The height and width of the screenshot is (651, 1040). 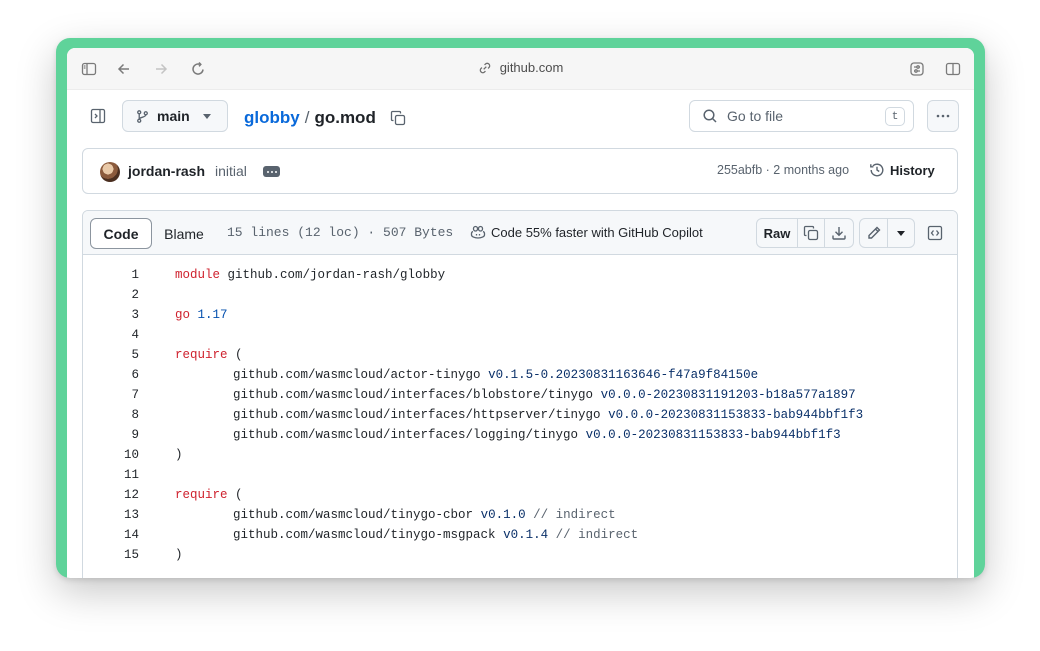 I want to click on edit-actions-group, so click(x=887, y=233).